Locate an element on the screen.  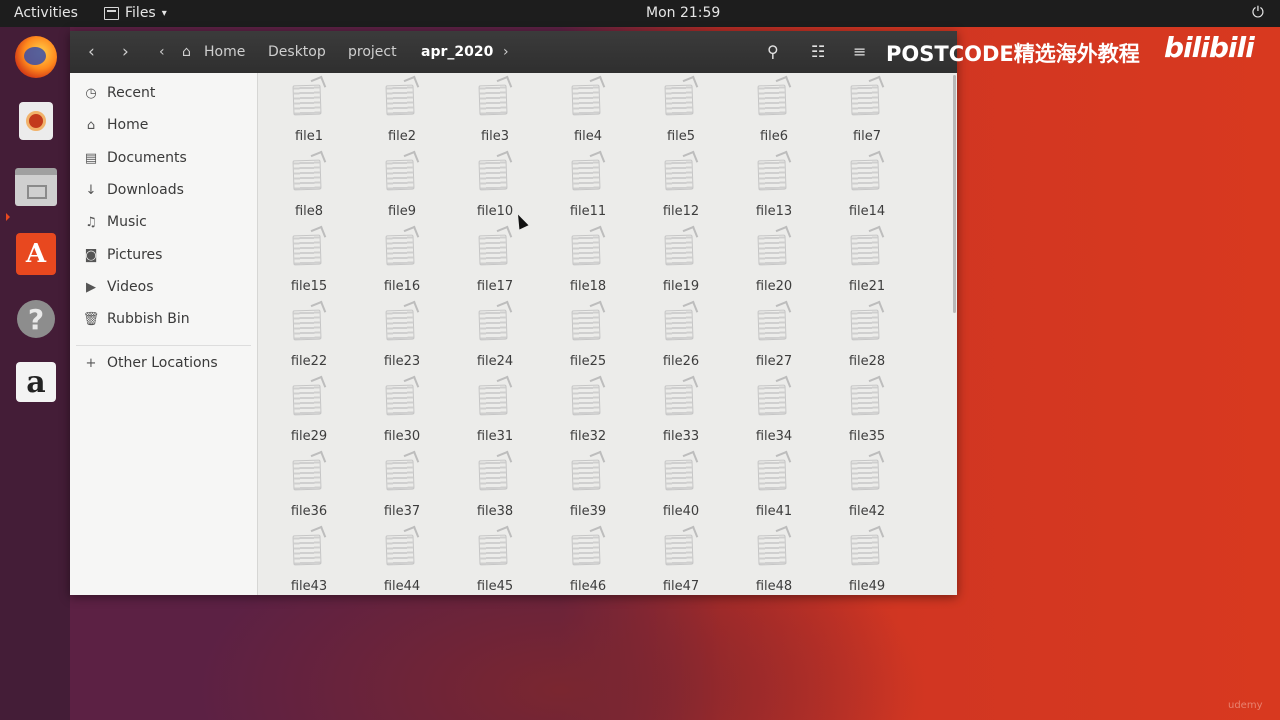
file-item: file45 is located at coordinates (495, 558).